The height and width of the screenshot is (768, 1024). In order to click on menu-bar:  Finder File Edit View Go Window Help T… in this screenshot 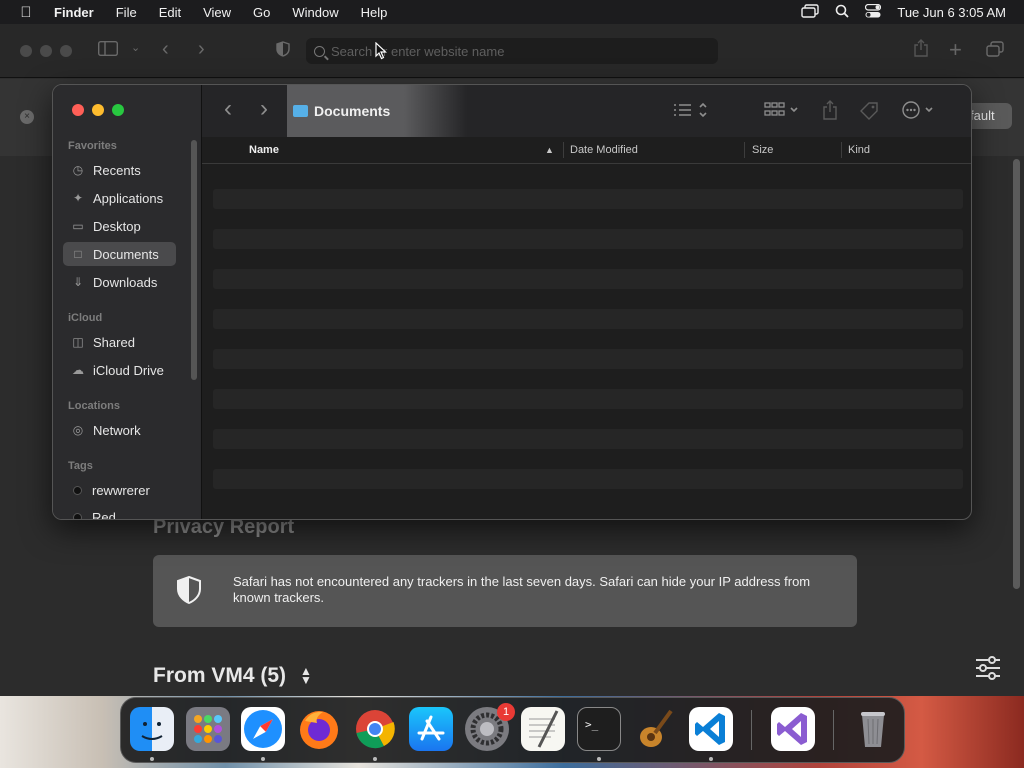, I will do `click(512, 12)`.